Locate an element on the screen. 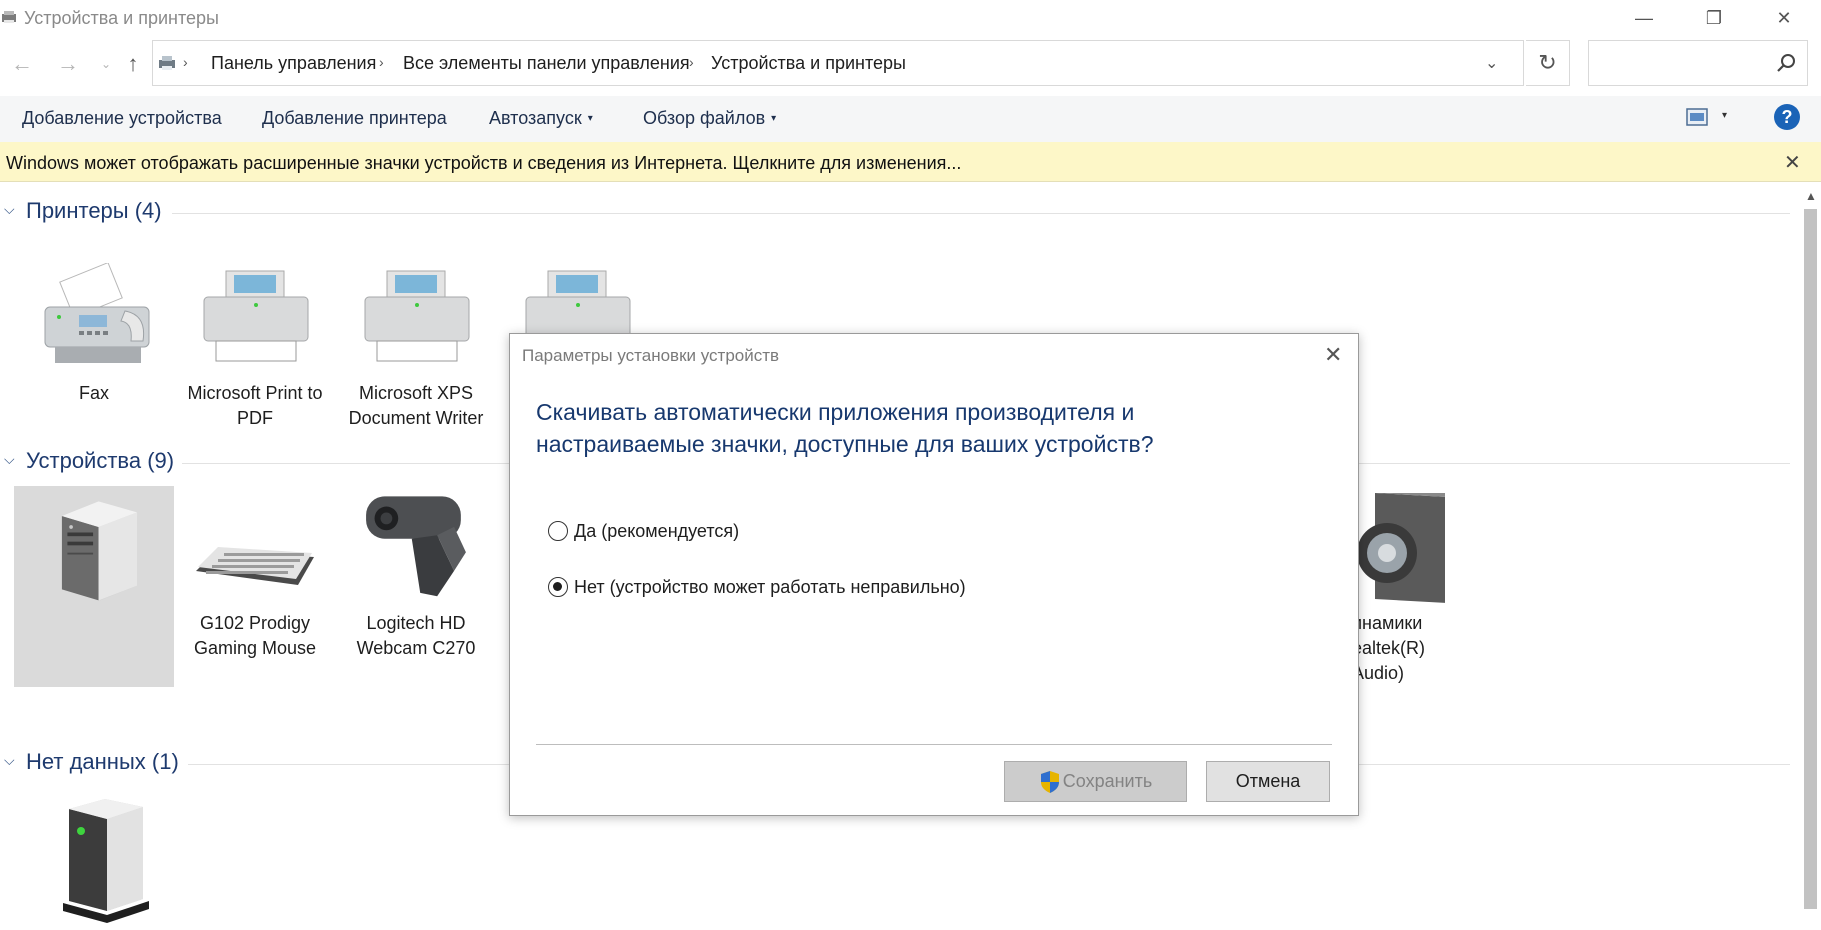 Image resolution: width=1821 pixels, height=930 pixels. option-yes: Да (рекомендуется) is located at coordinates (643, 531).